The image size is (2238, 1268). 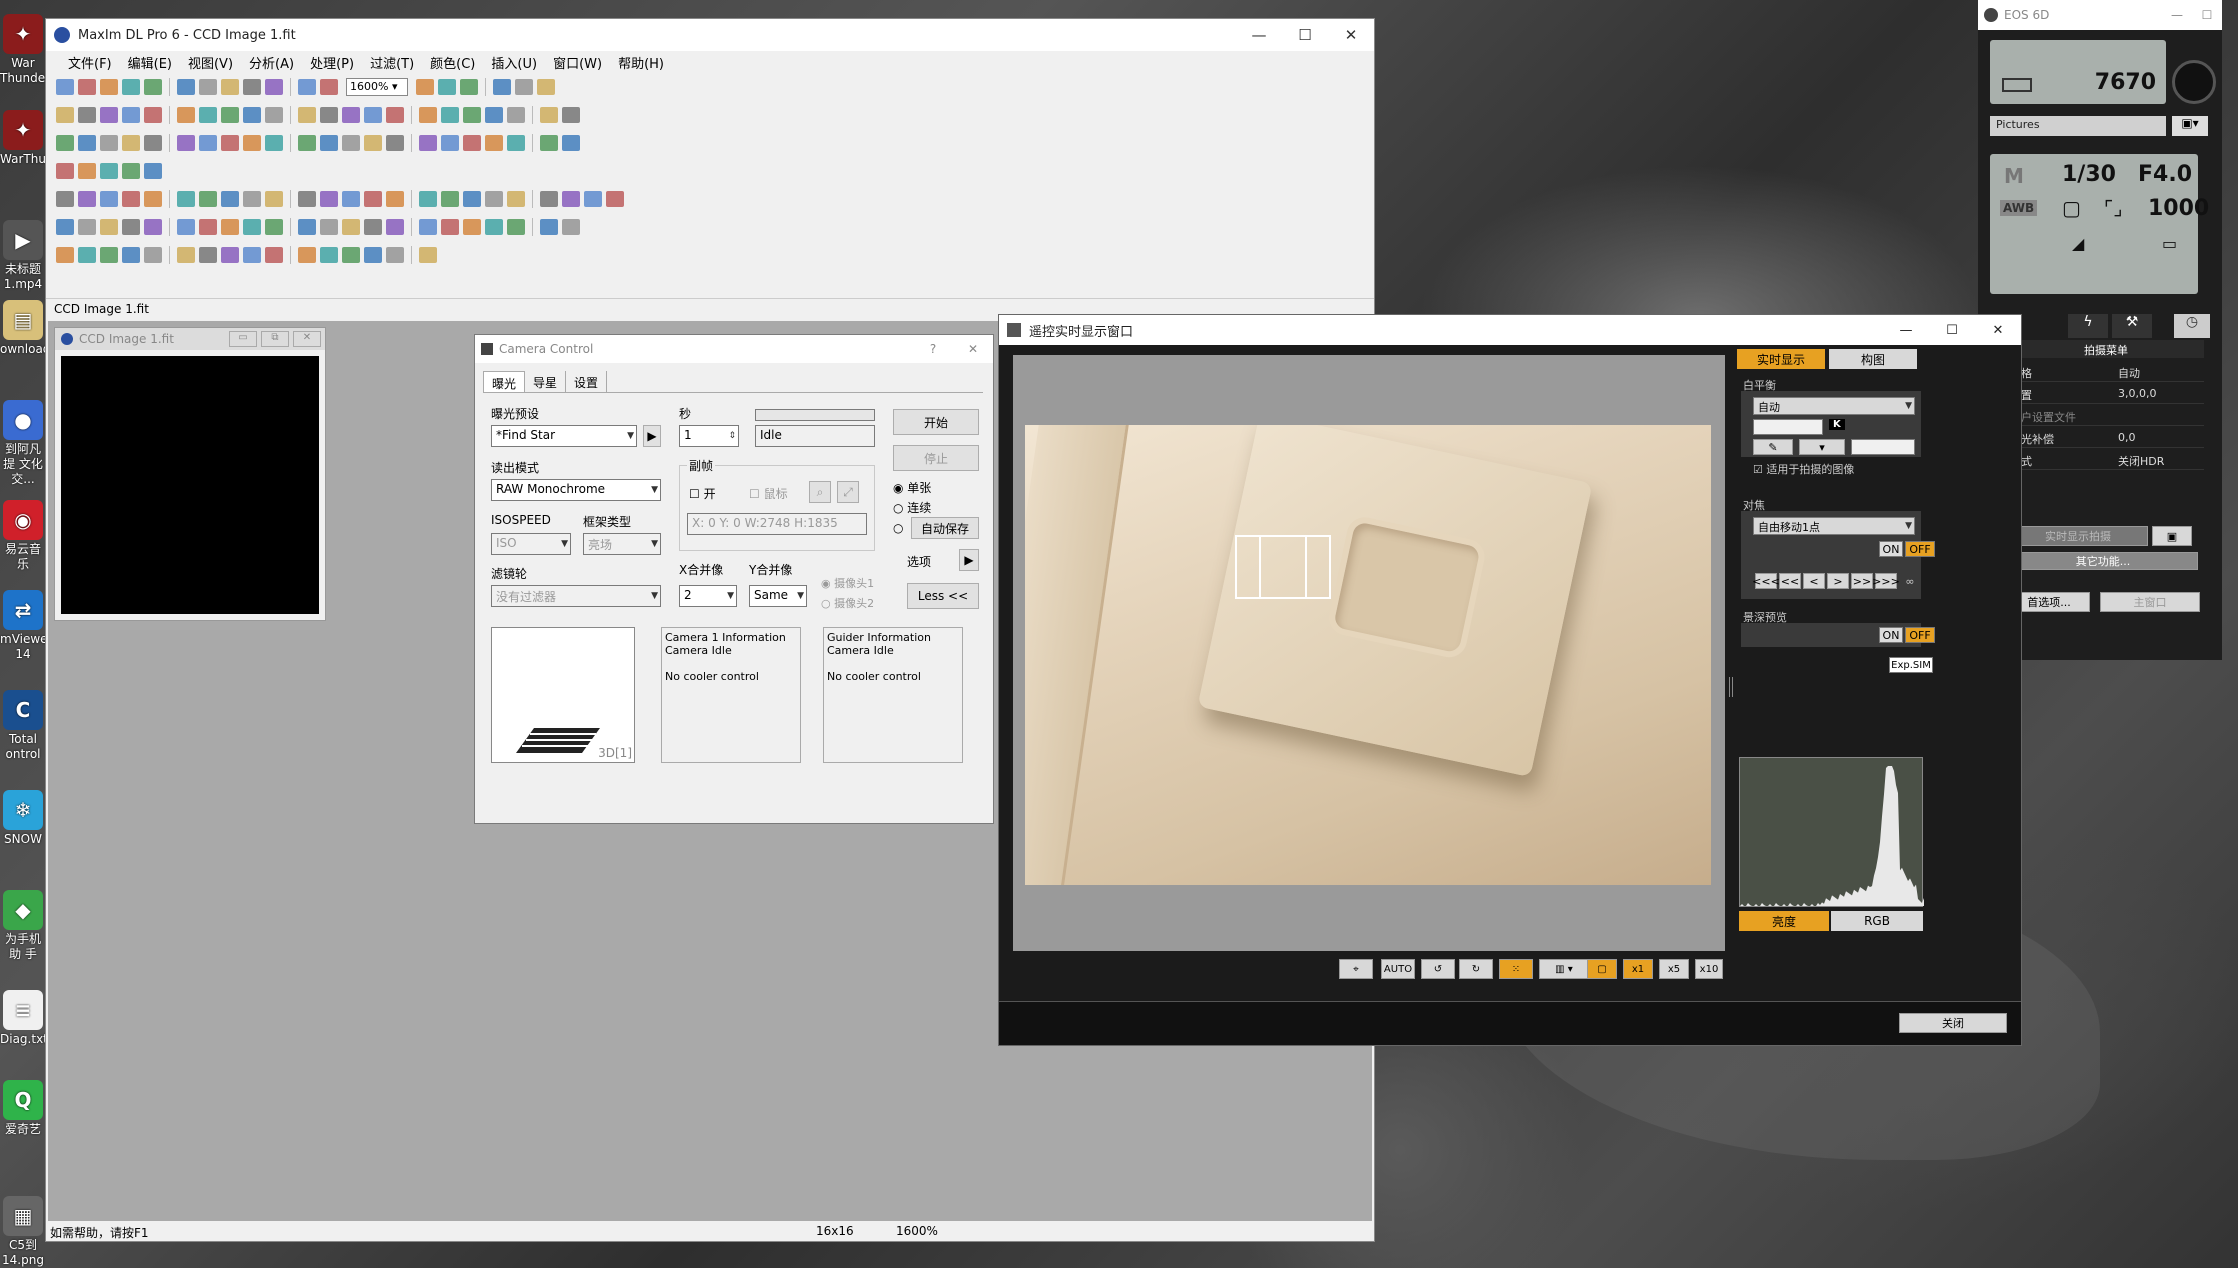 I want to click on focus-step-button: >>, so click(x=1862, y=581).